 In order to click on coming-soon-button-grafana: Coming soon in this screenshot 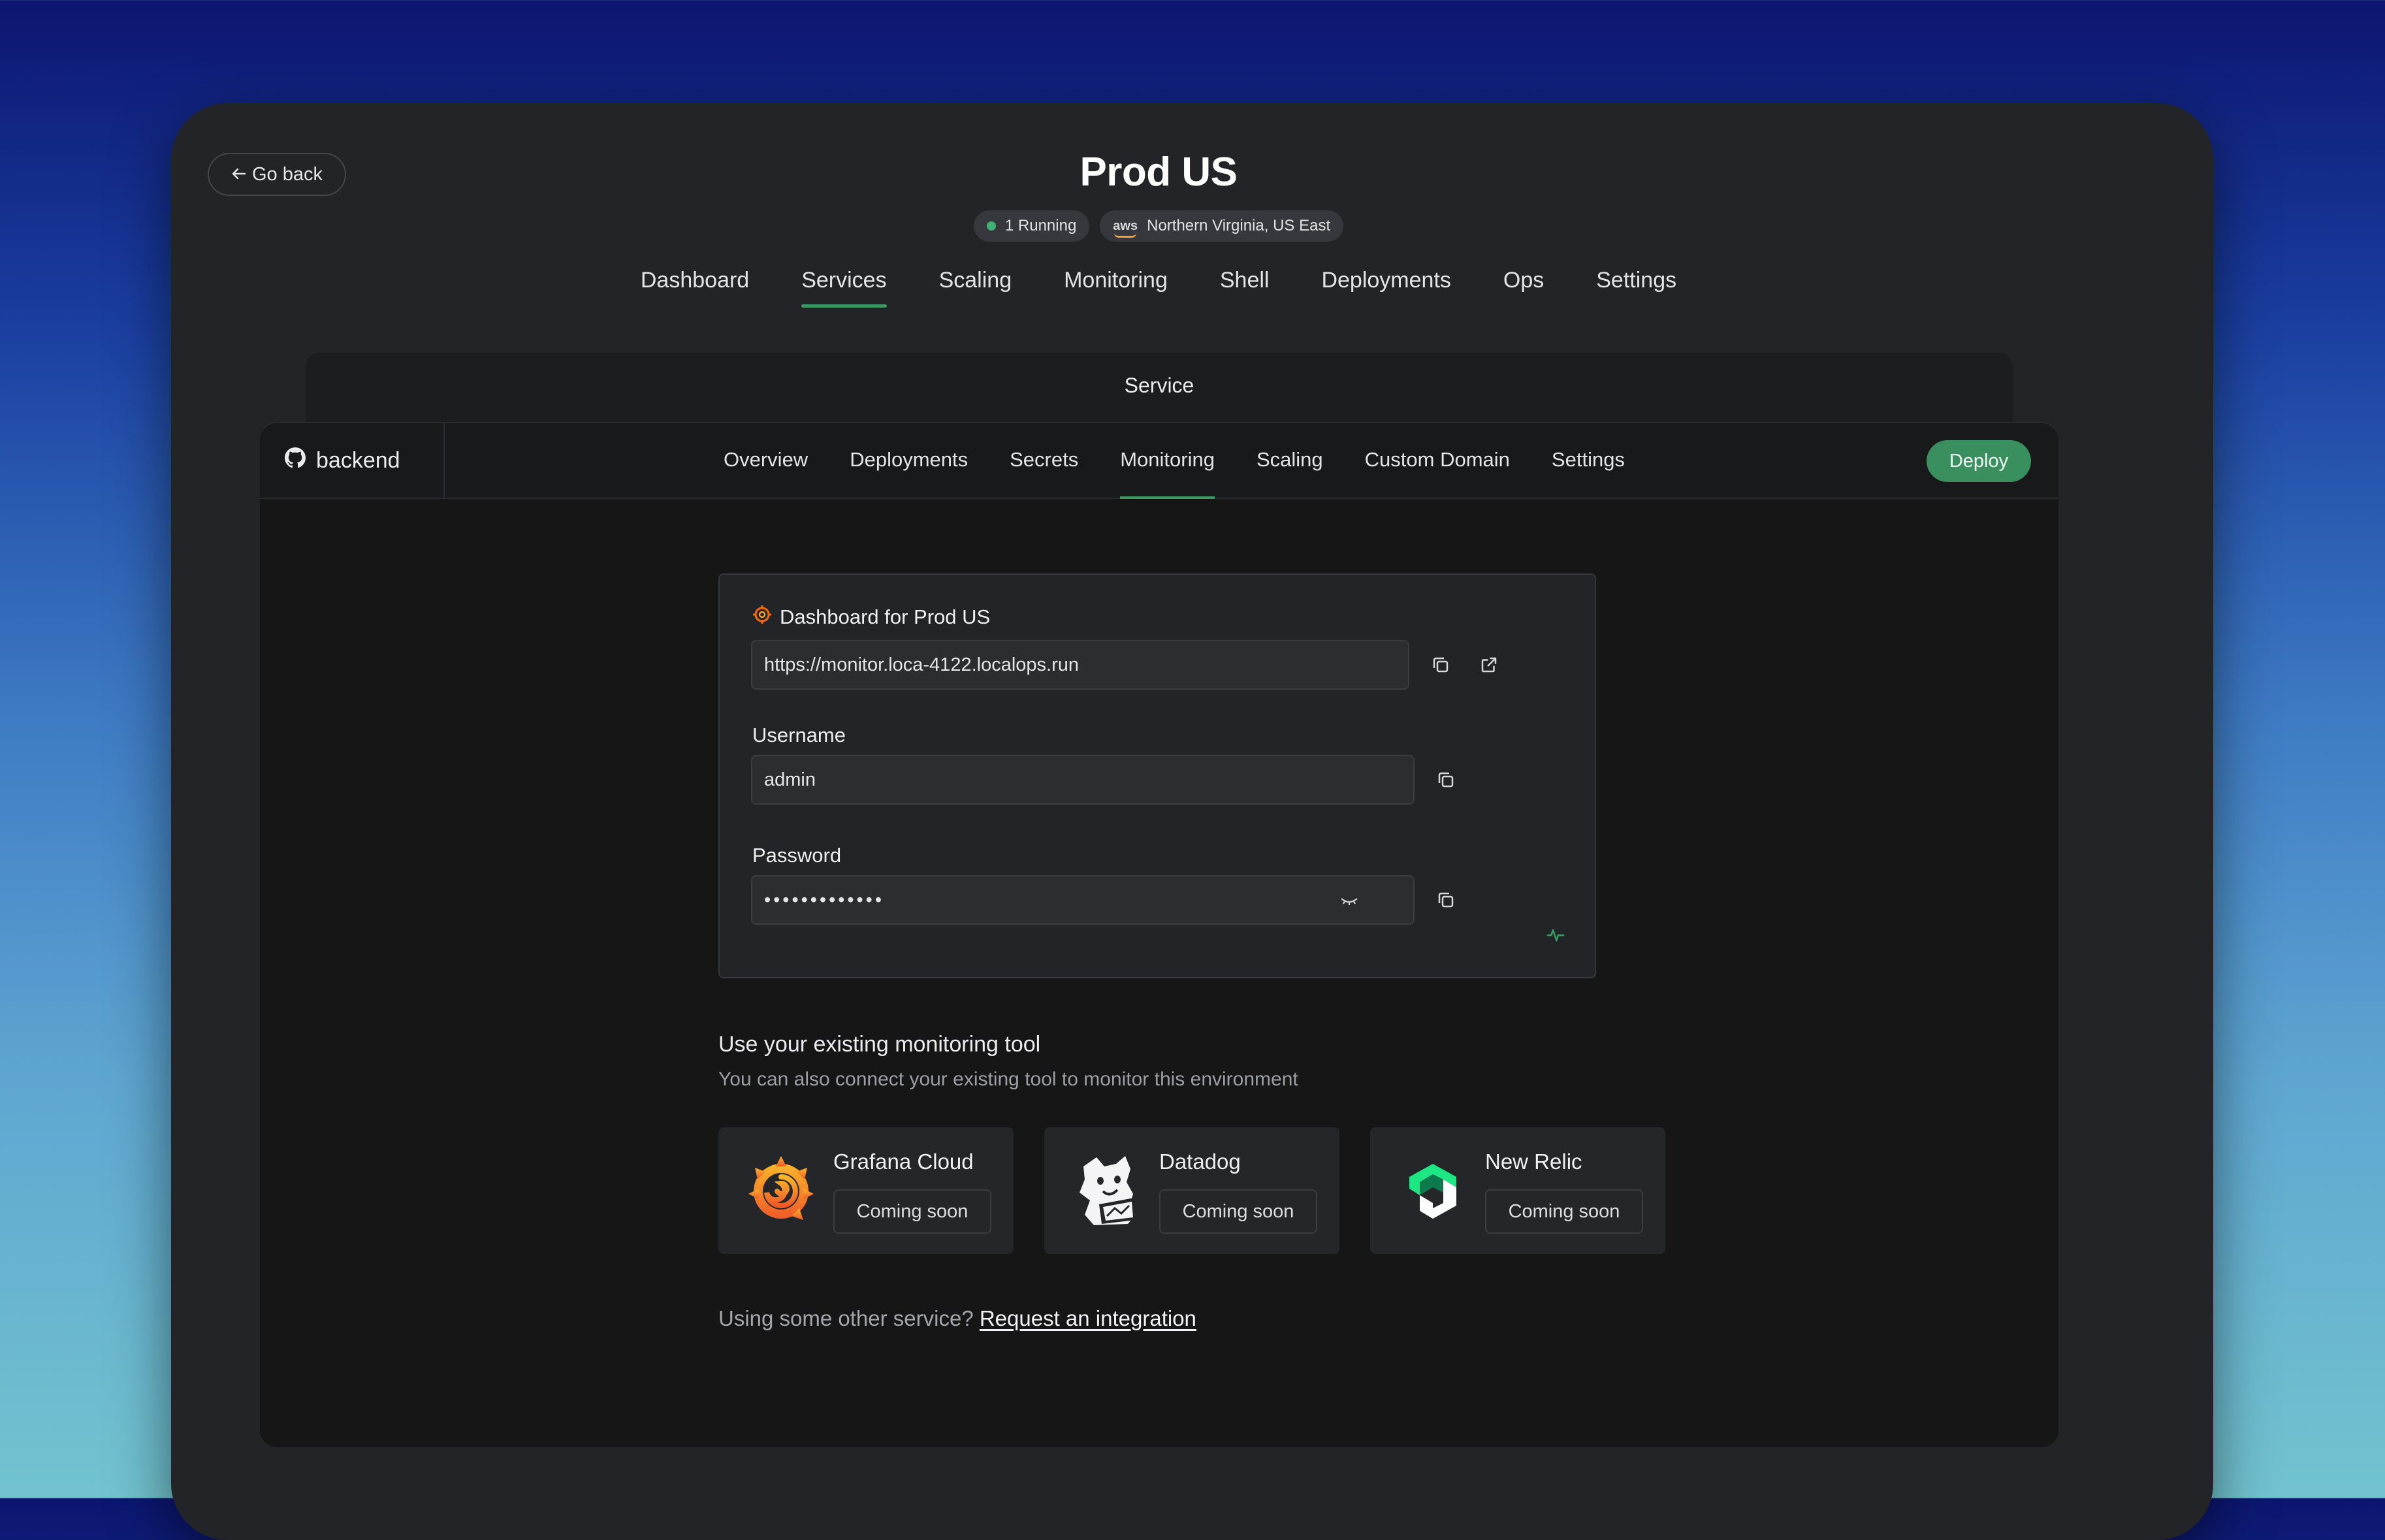, I will do `click(912, 1211)`.